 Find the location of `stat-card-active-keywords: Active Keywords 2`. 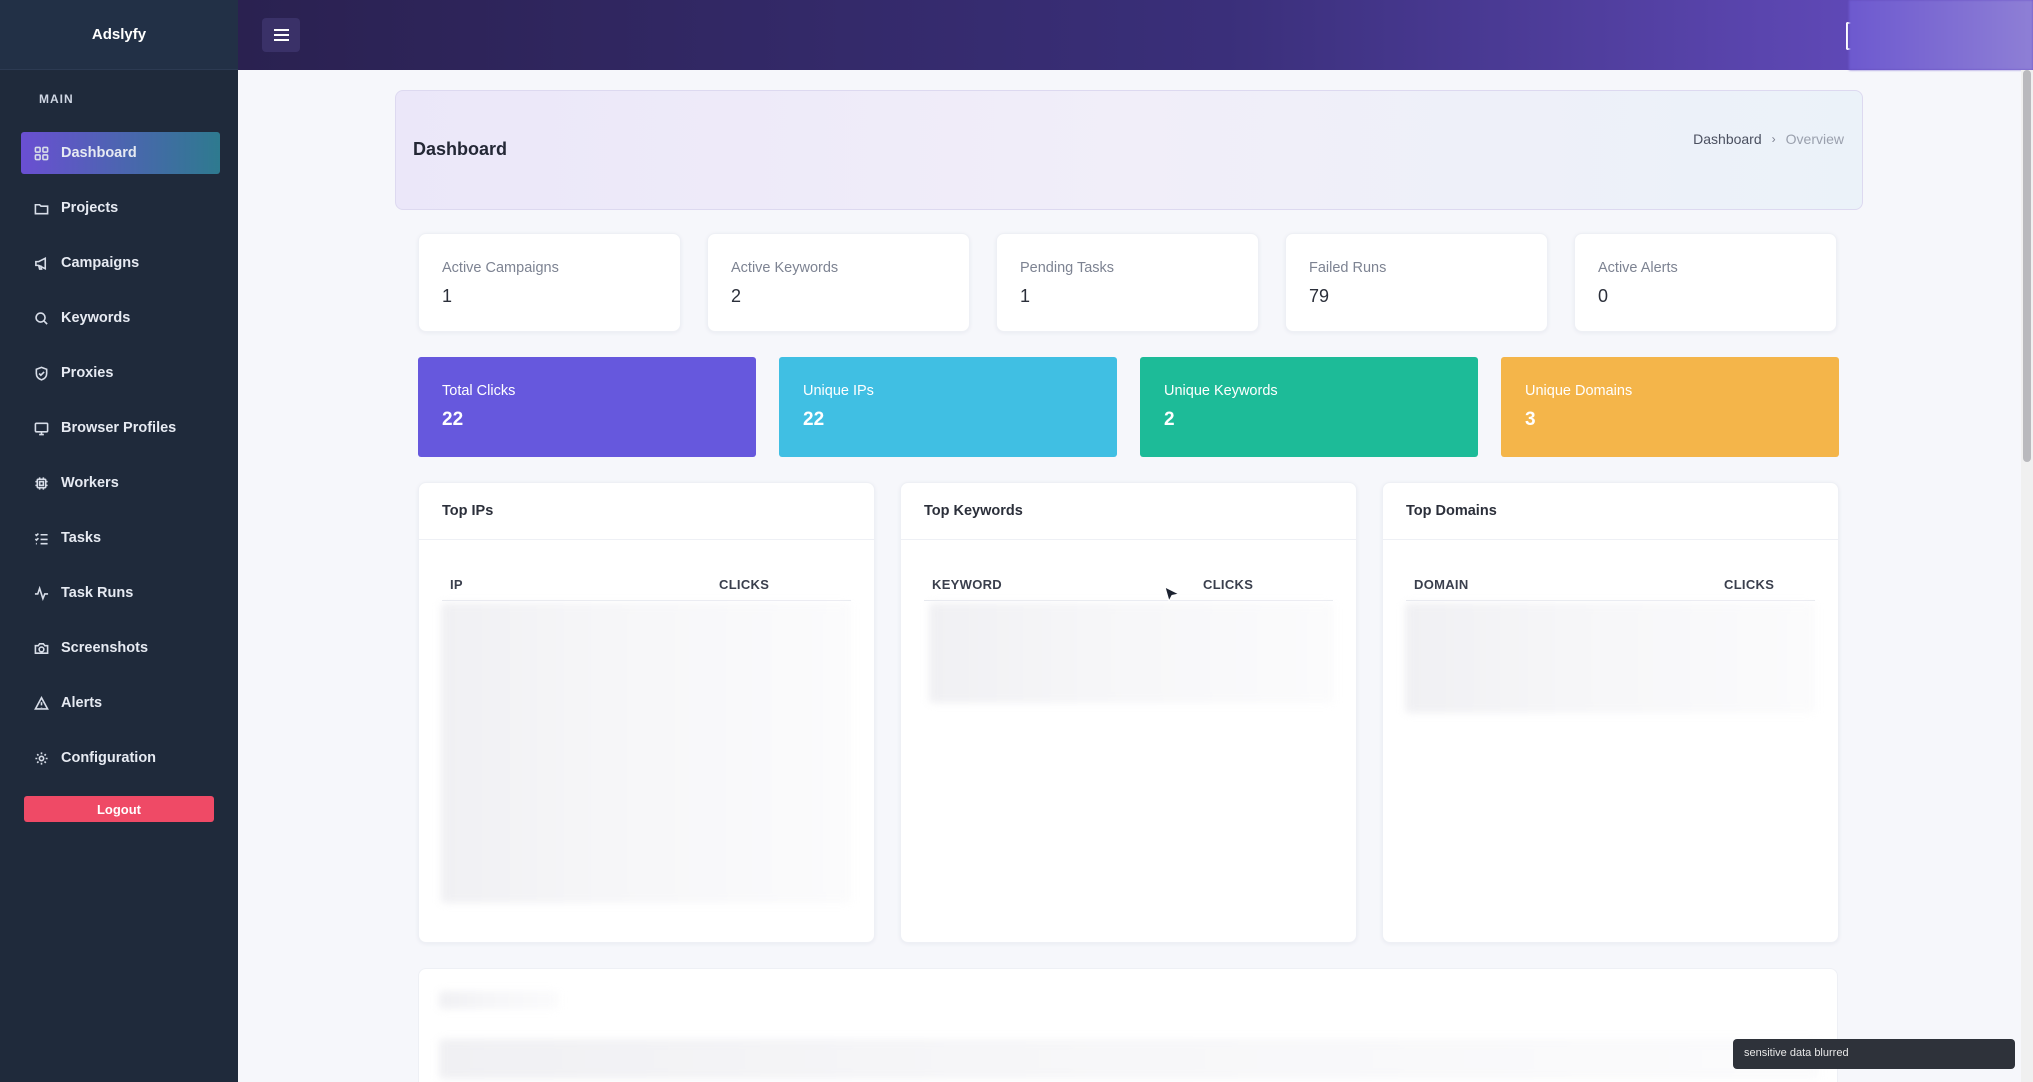

stat-card-active-keywords: Active Keywords 2 is located at coordinates (838, 282).